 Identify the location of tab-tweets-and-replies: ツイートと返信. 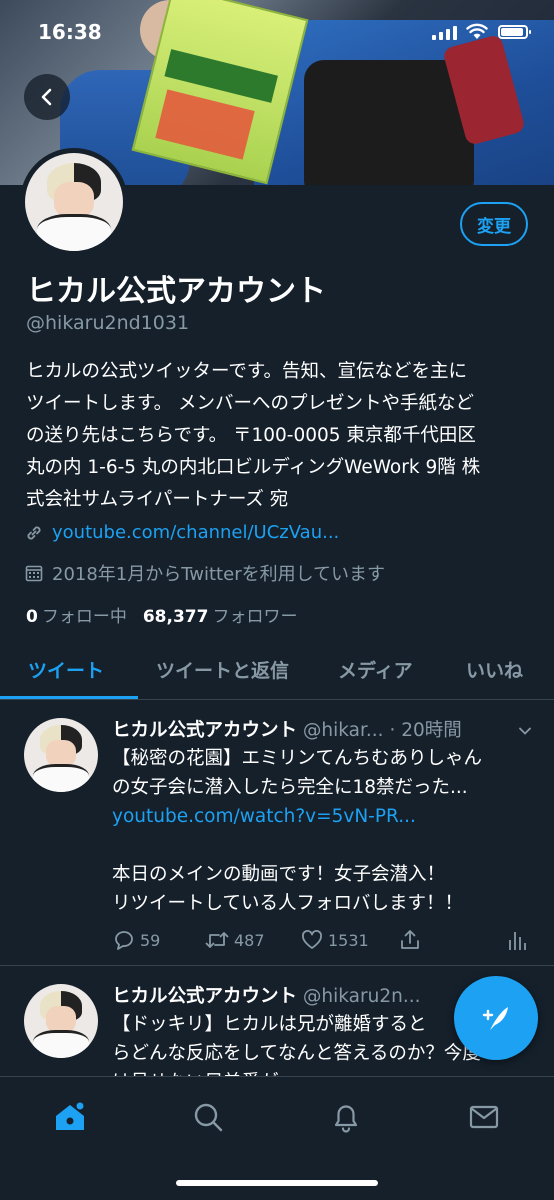
(222, 669).